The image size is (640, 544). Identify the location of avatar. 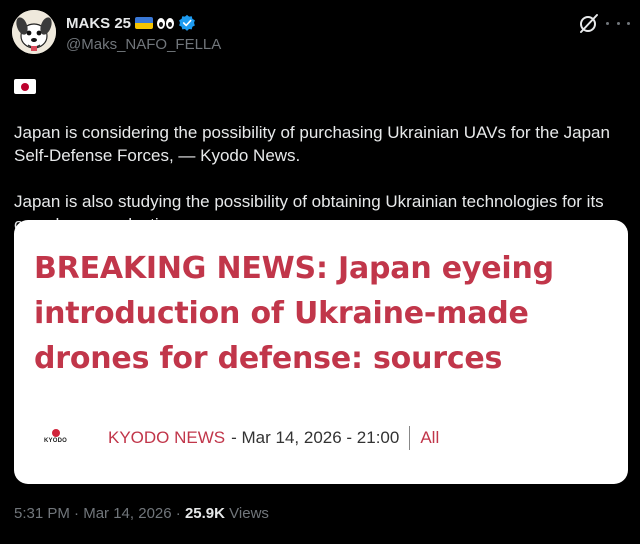
(34, 32).